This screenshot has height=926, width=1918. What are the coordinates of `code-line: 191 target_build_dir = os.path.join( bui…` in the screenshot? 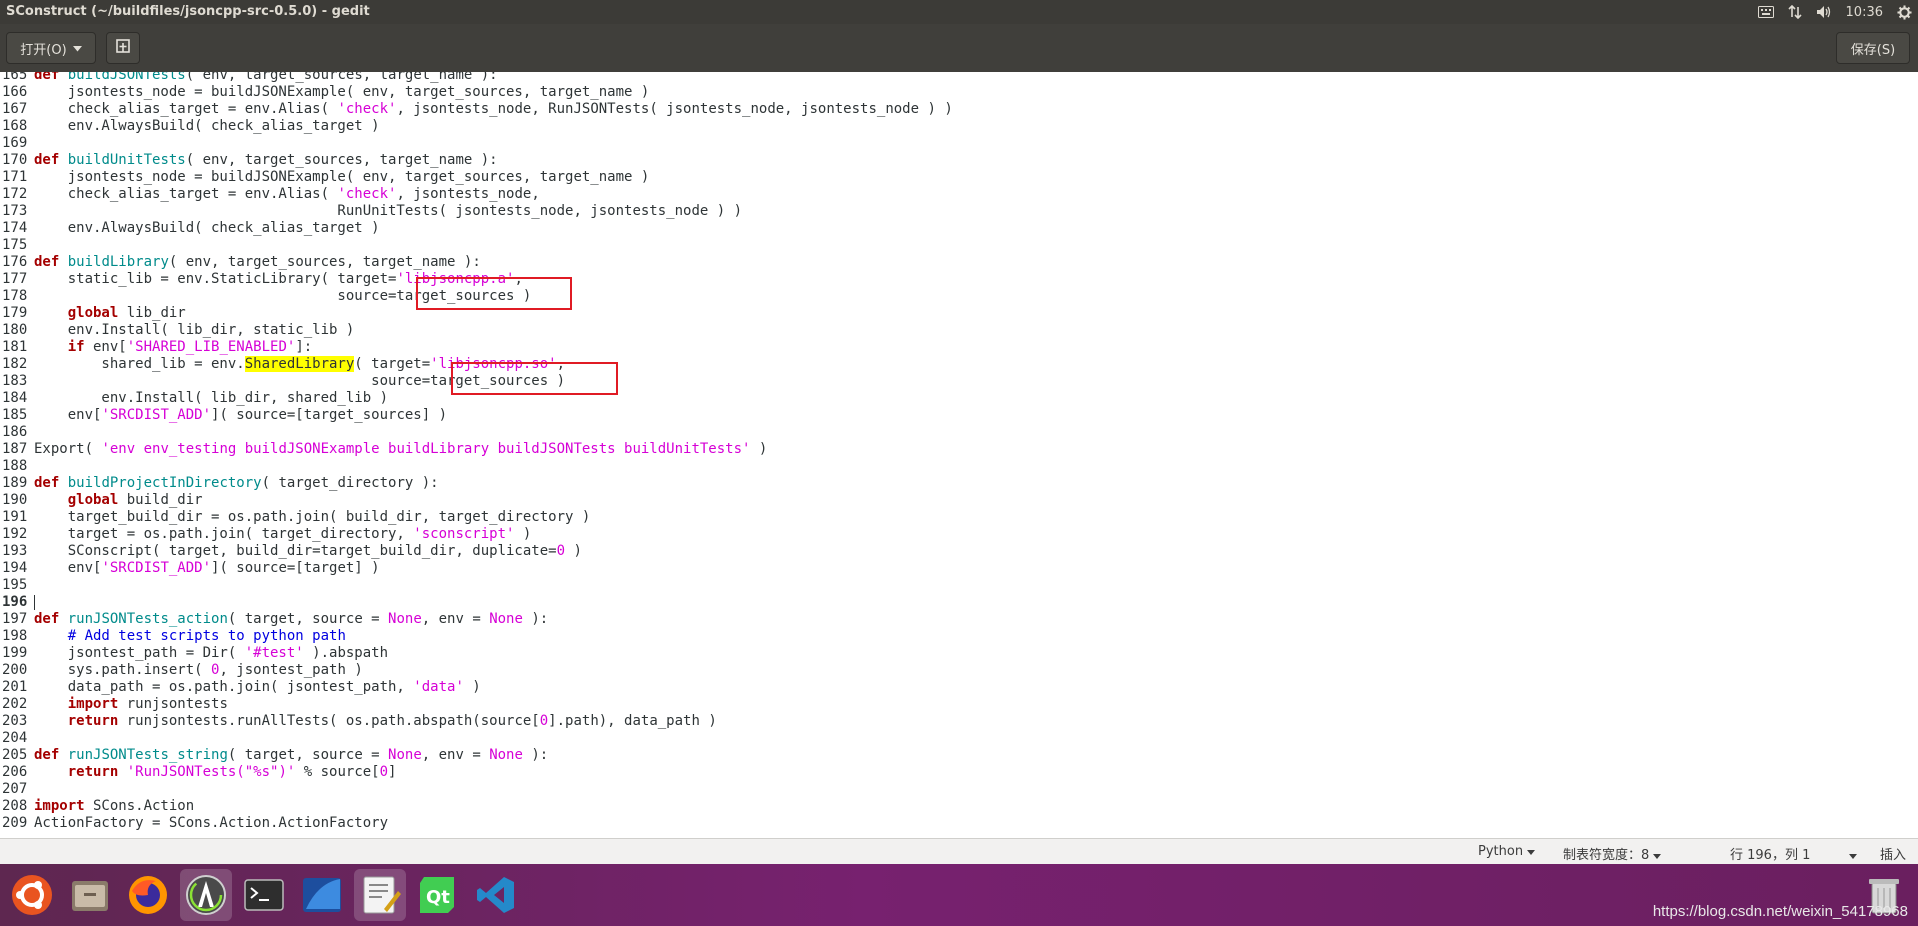 It's located at (295, 517).